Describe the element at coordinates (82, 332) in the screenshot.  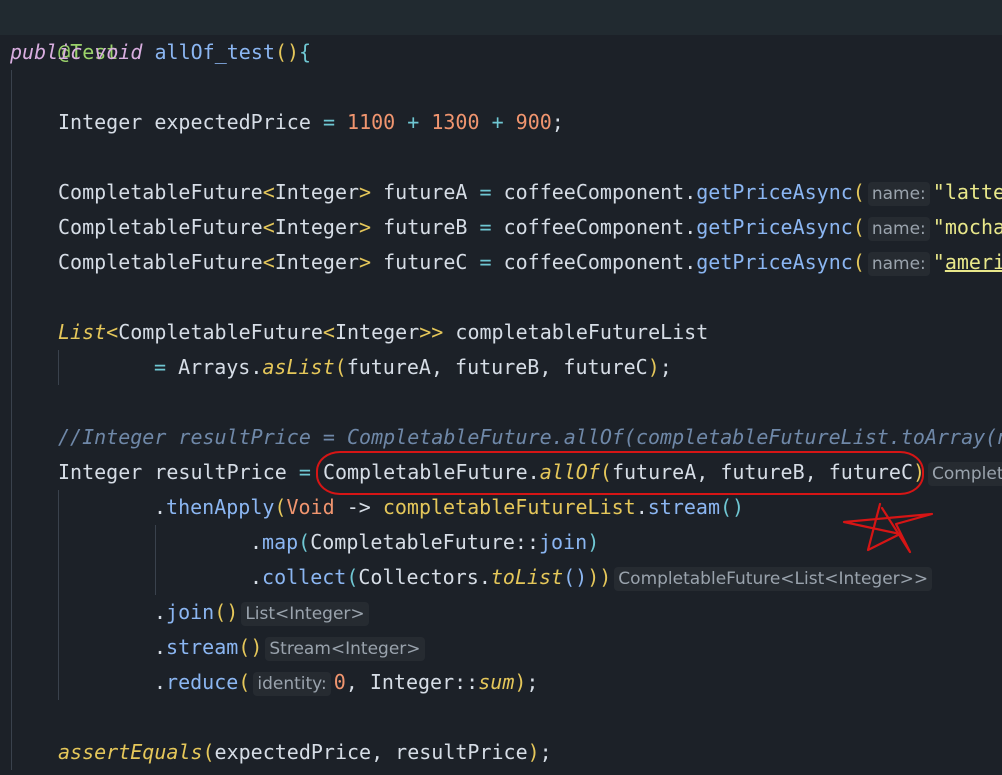
I see `type-list: List` at that location.